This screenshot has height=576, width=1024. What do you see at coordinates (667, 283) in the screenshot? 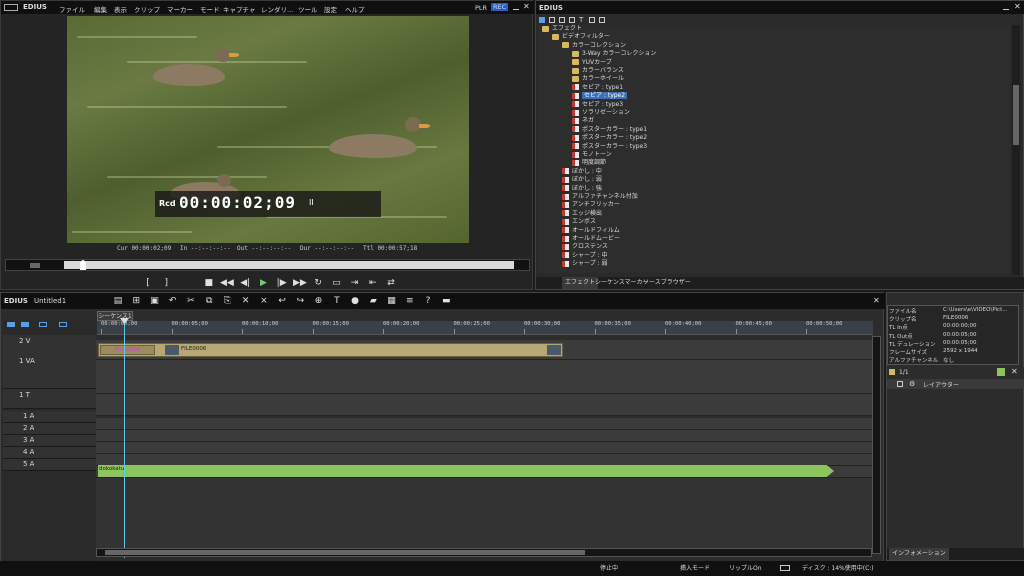
I see `tab-source-browser: ソースブラウザー` at bounding box center [667, 283].